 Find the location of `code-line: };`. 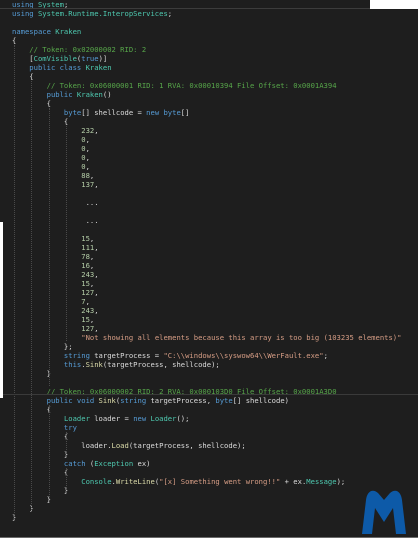

code-line: }; is located at coordinates (42, 346).